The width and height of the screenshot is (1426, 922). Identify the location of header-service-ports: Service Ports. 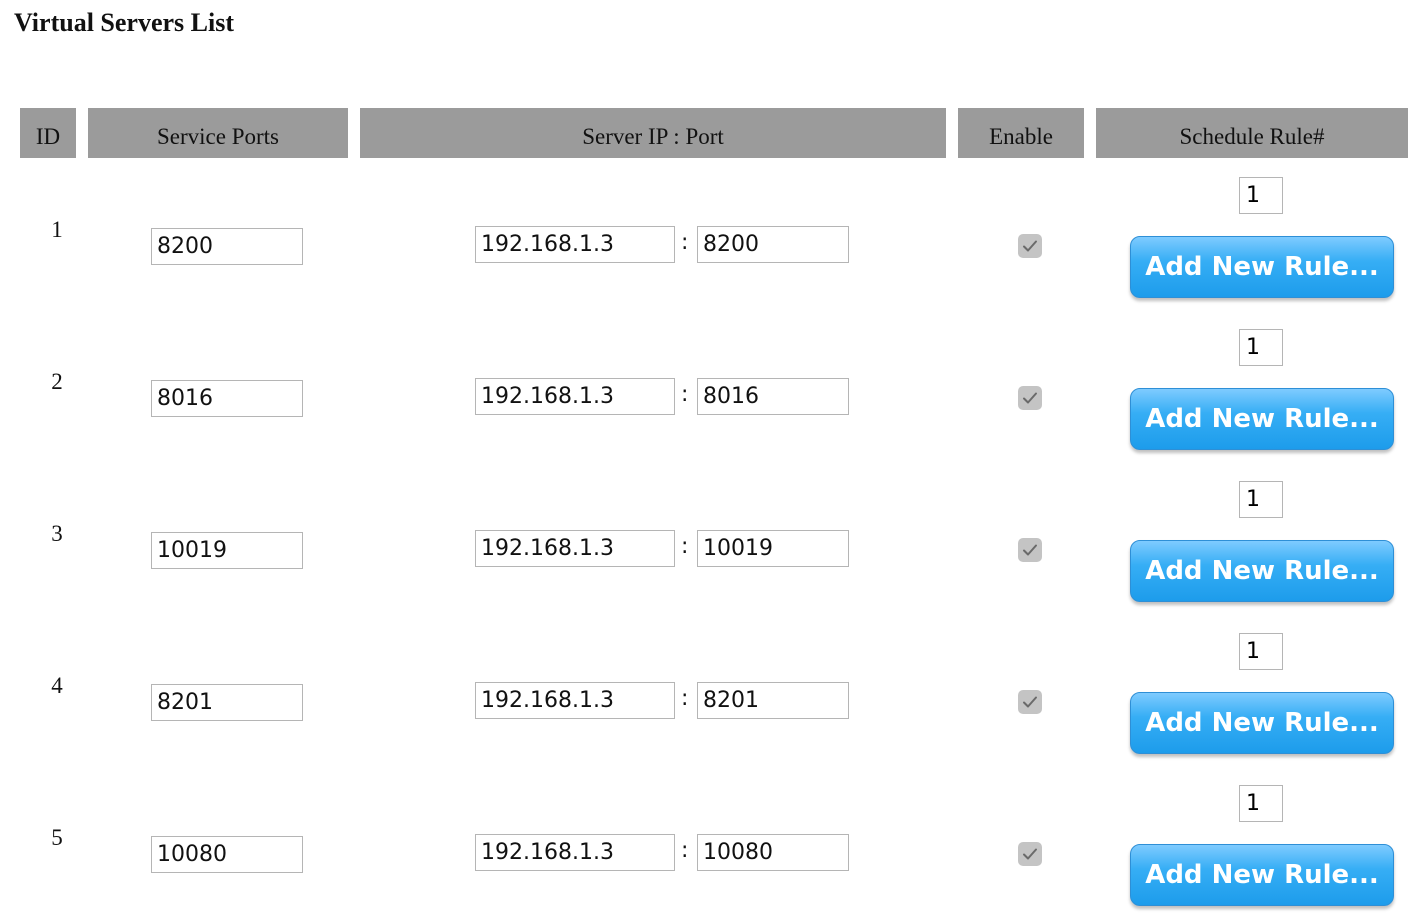
(218, 133).